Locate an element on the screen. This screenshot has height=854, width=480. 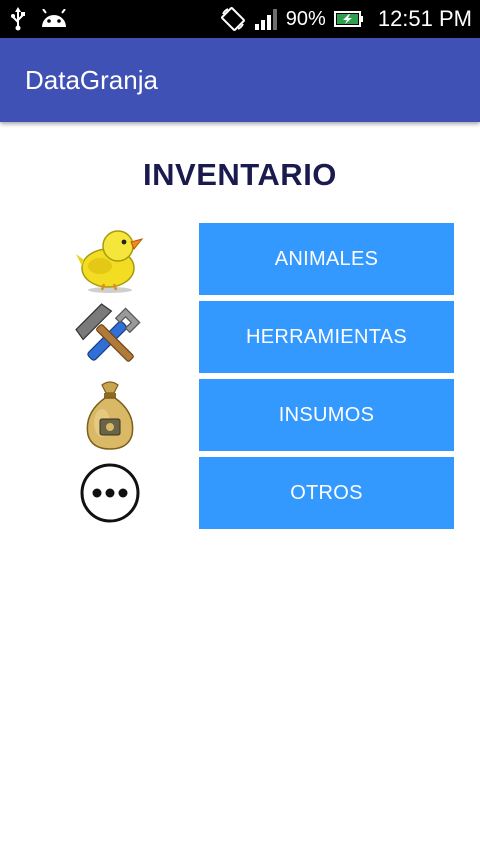
herramientas-button: HERRAMIENTAS is located at coordinates (326, 337).